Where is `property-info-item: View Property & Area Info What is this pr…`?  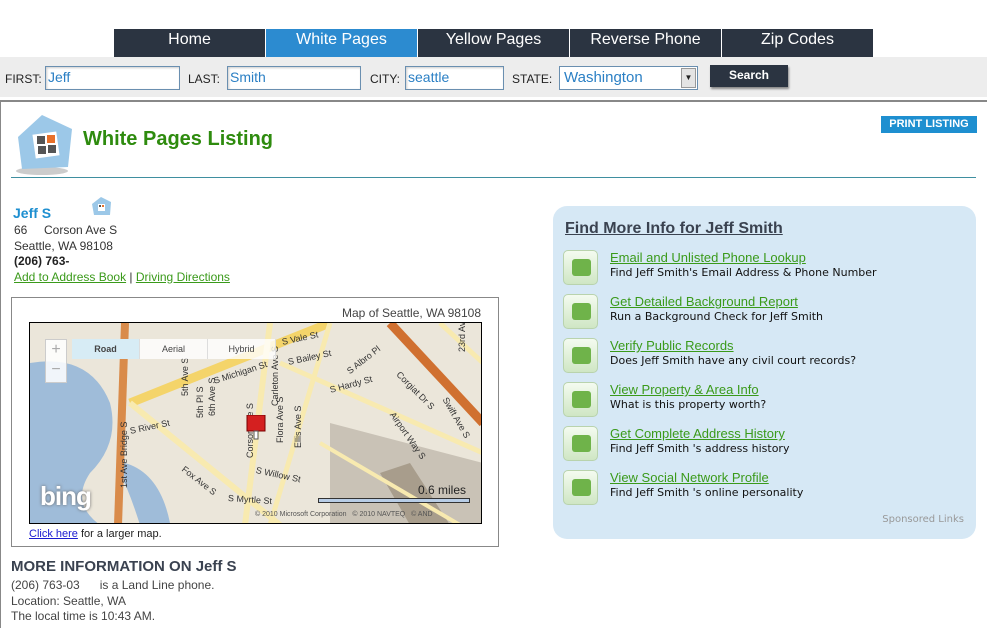
property-info-item: View Property & Area Info What is this pr… is located at coordinates (763, 402).